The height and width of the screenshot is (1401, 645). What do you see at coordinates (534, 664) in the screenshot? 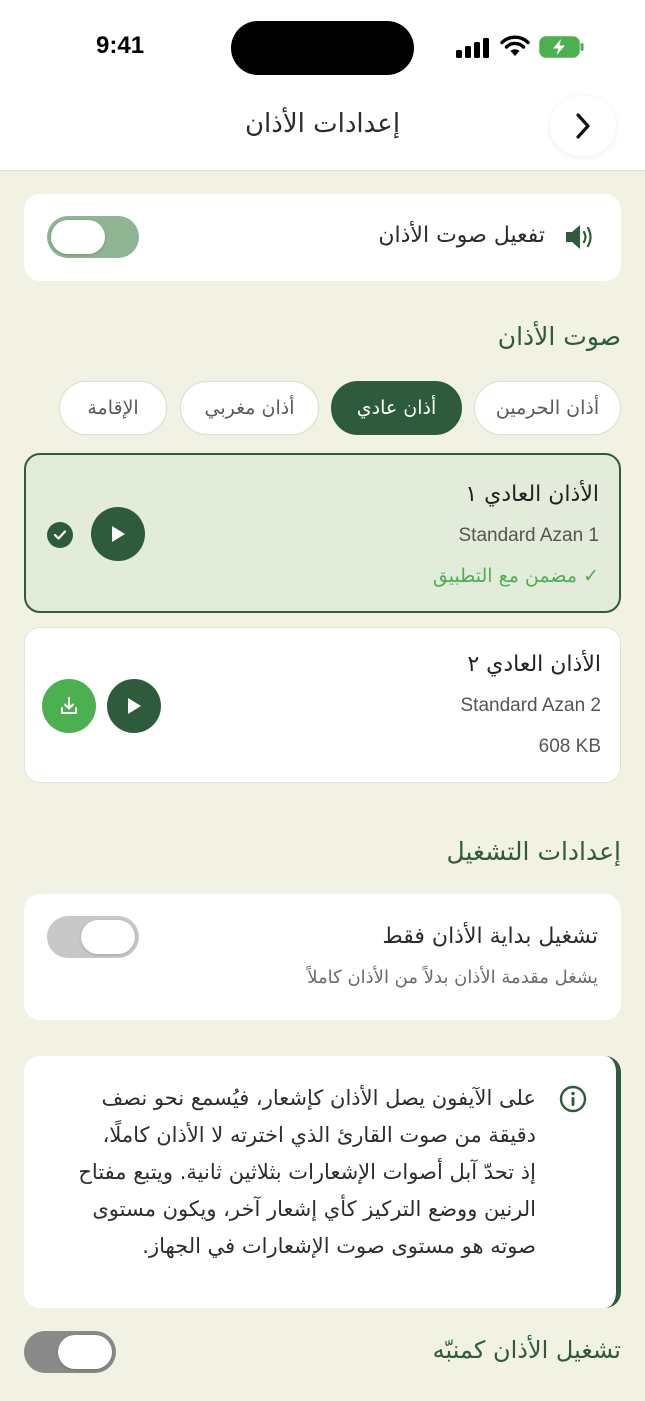
I see `azan-item-title: الأذان العادي ٢` at bounding box center [534, 664].